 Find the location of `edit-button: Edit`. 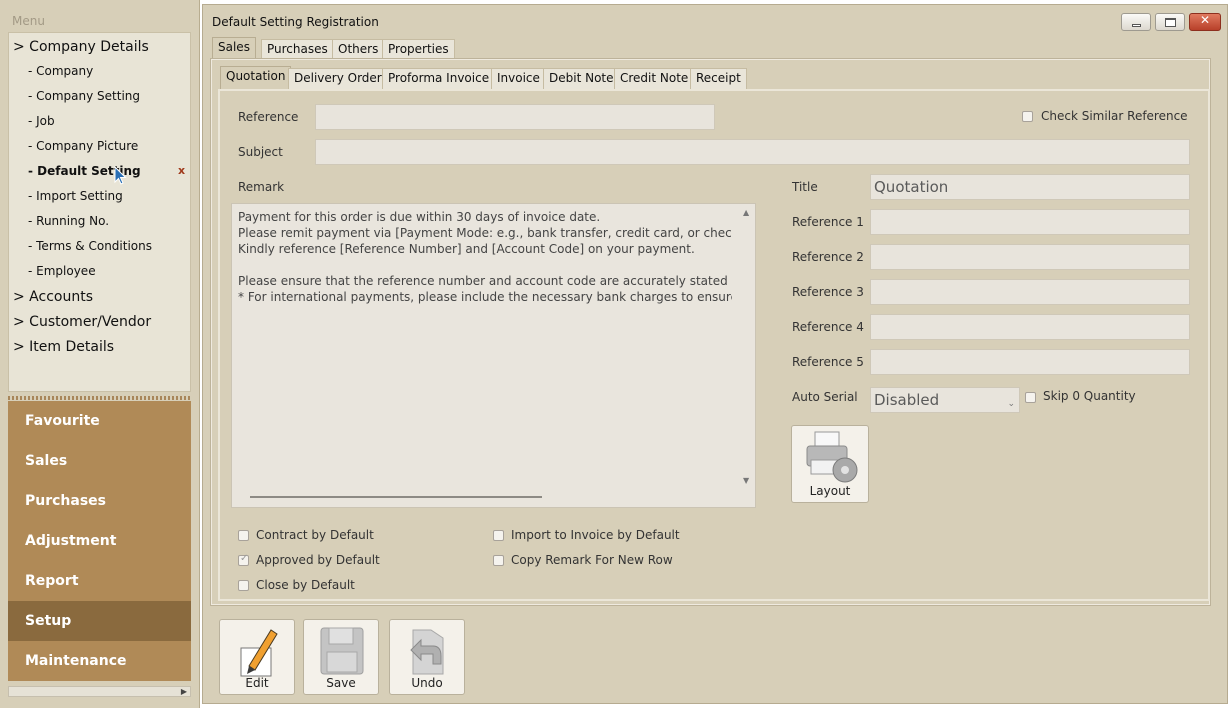

edit-button: Edit is located at coordinates (257, 657).